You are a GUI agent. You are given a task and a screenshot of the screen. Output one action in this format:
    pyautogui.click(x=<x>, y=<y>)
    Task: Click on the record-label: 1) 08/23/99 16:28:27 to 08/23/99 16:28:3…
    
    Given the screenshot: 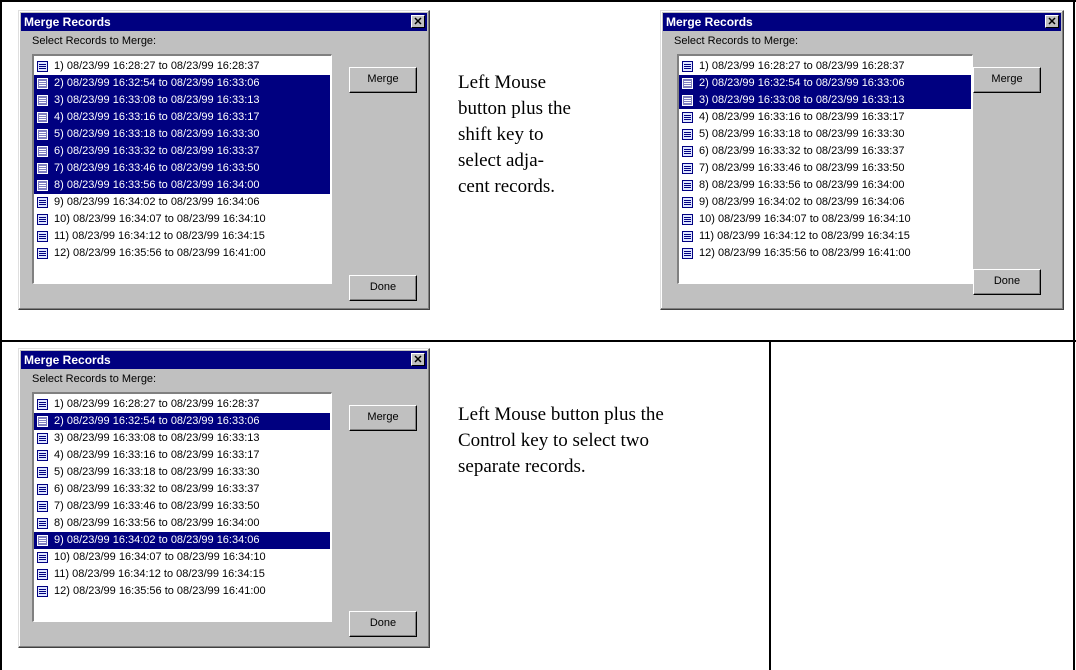 What is the action you would take?
    pyautogui.click(x=157, y=404)
    